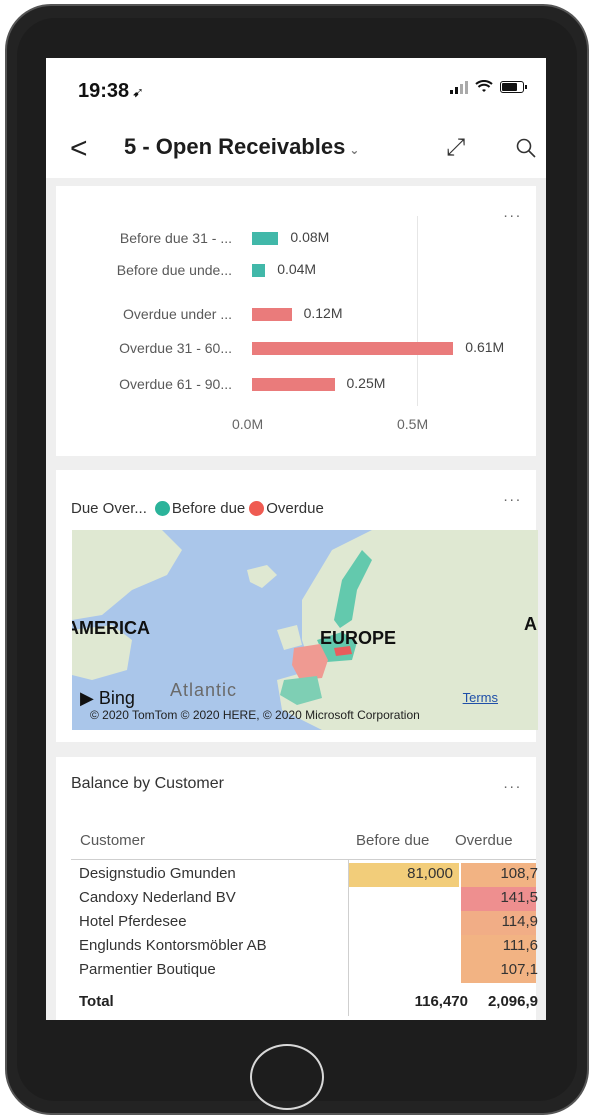 Image resolution: width=594 pixels, height=1119 pixels. I want to click on legend-dot-overdue, so click(257, 508).